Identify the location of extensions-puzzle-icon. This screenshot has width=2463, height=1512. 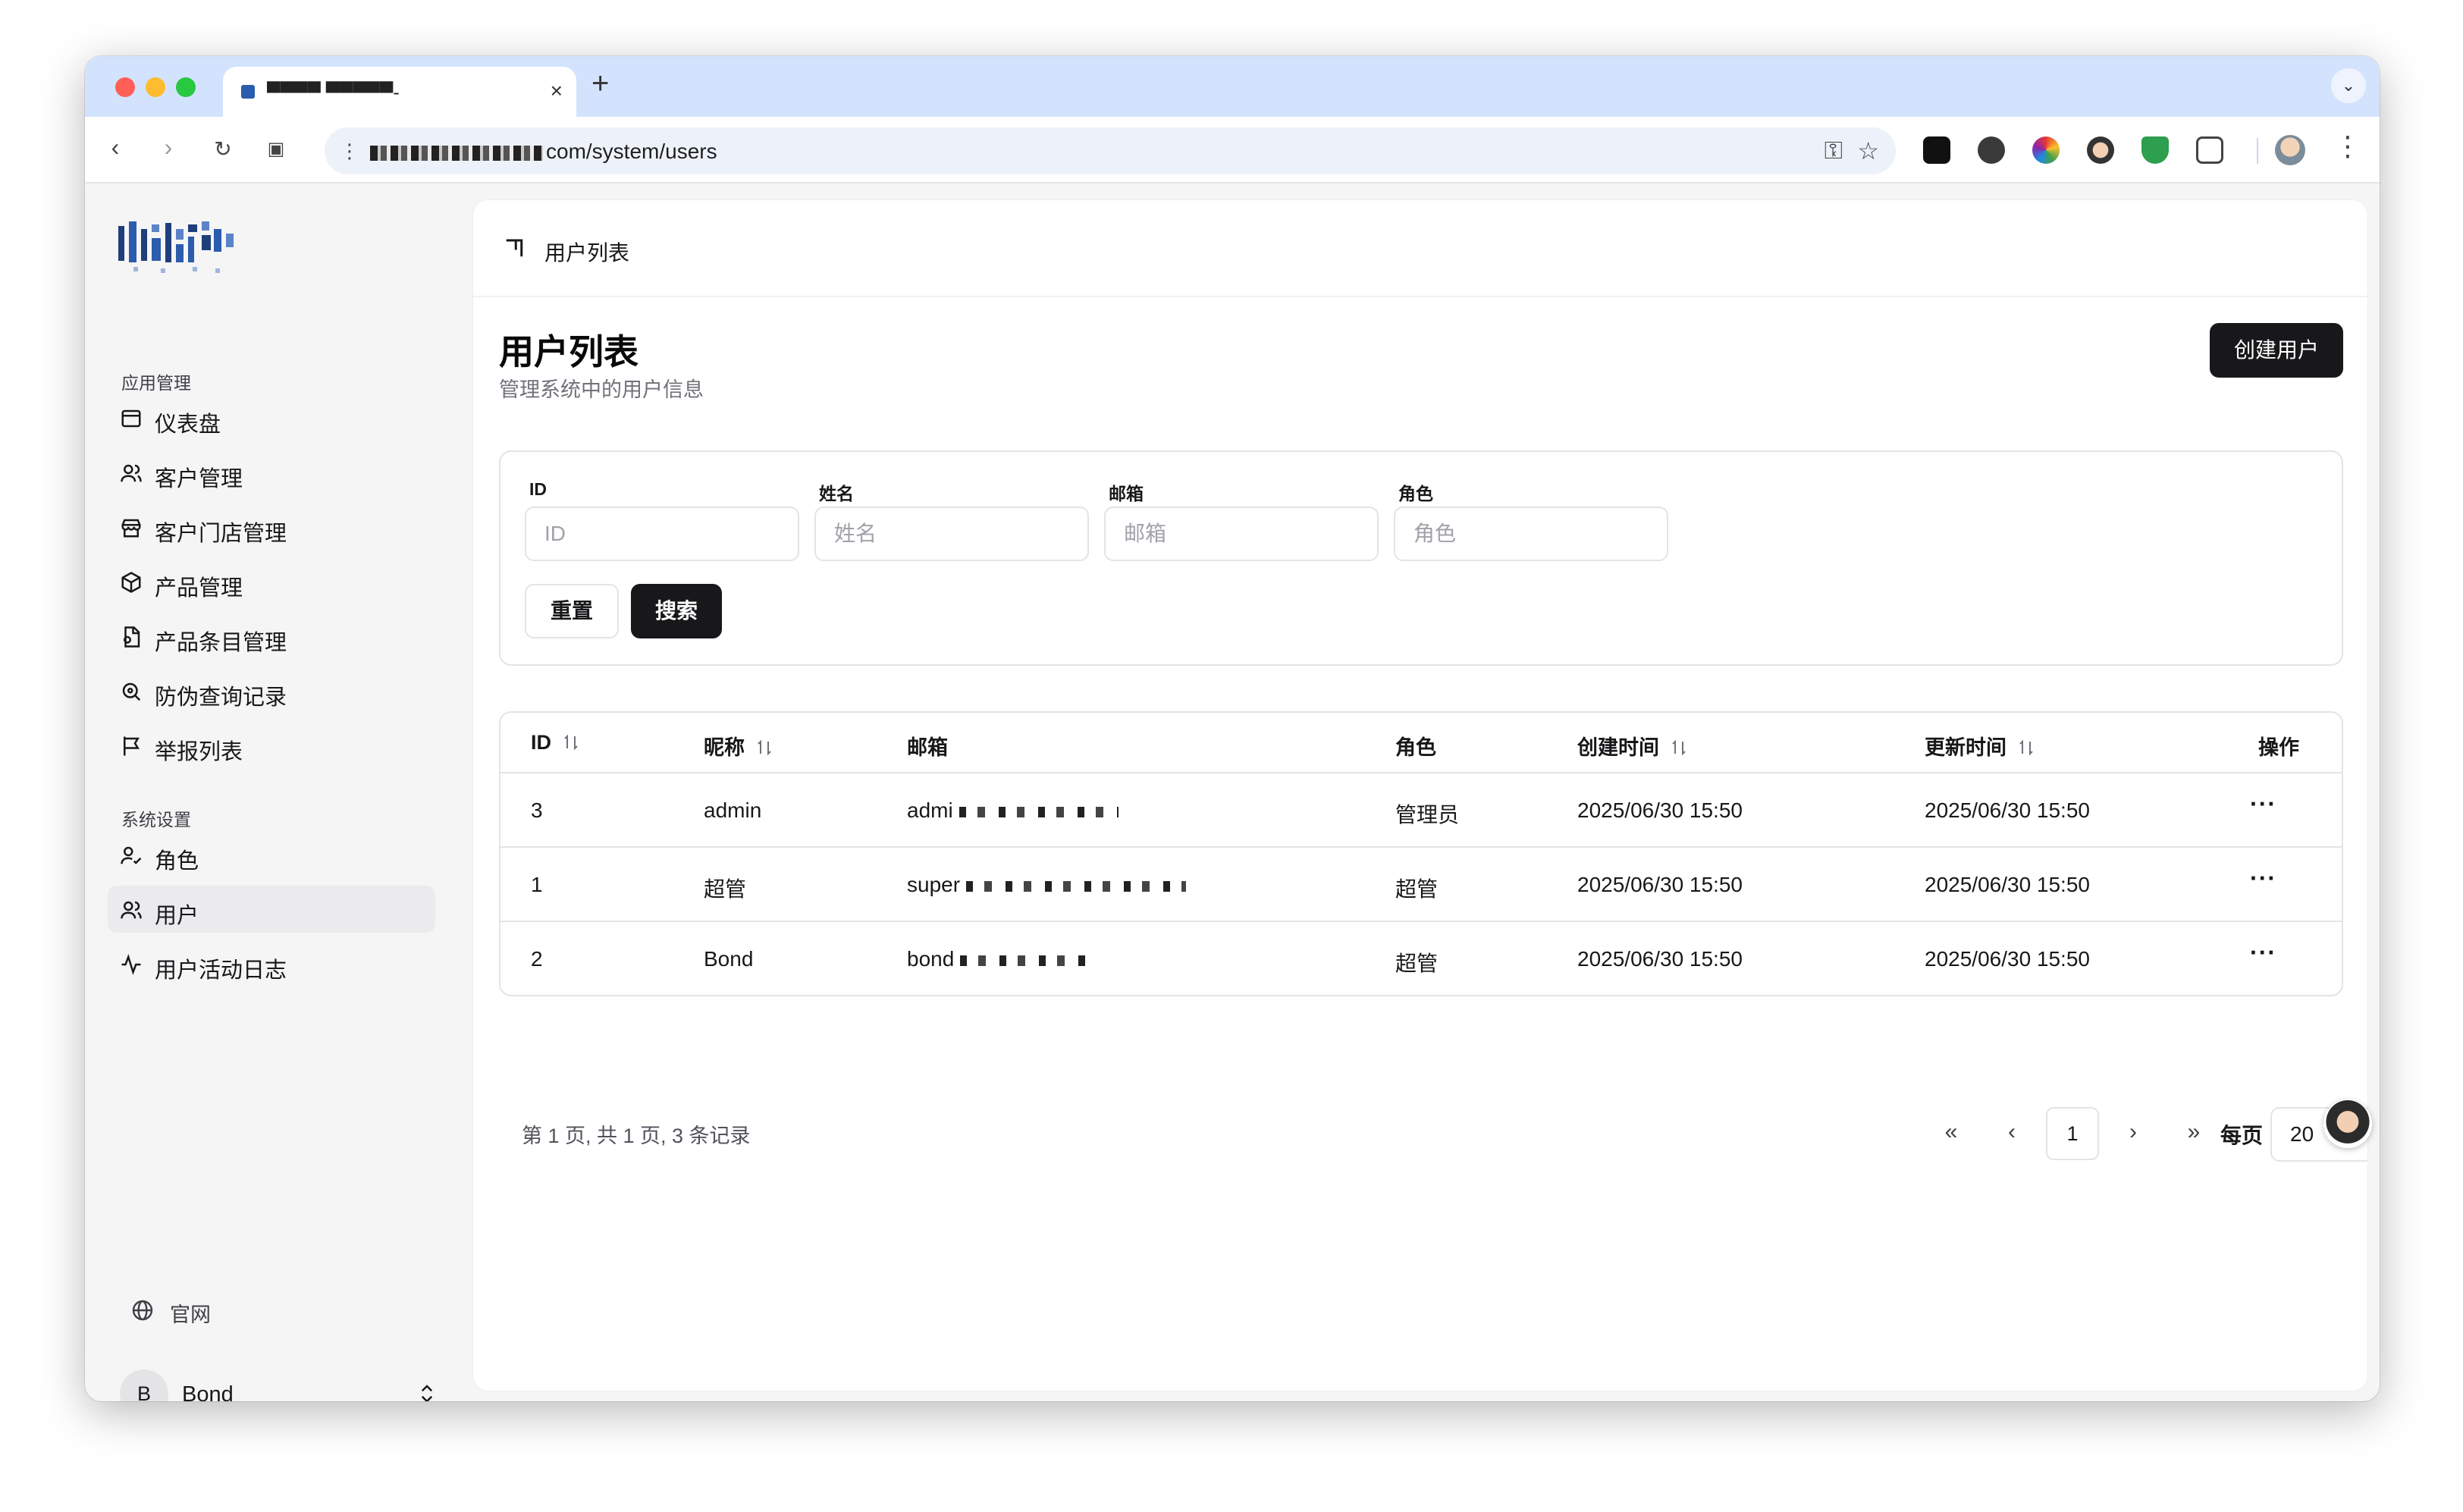
(2209, 150).